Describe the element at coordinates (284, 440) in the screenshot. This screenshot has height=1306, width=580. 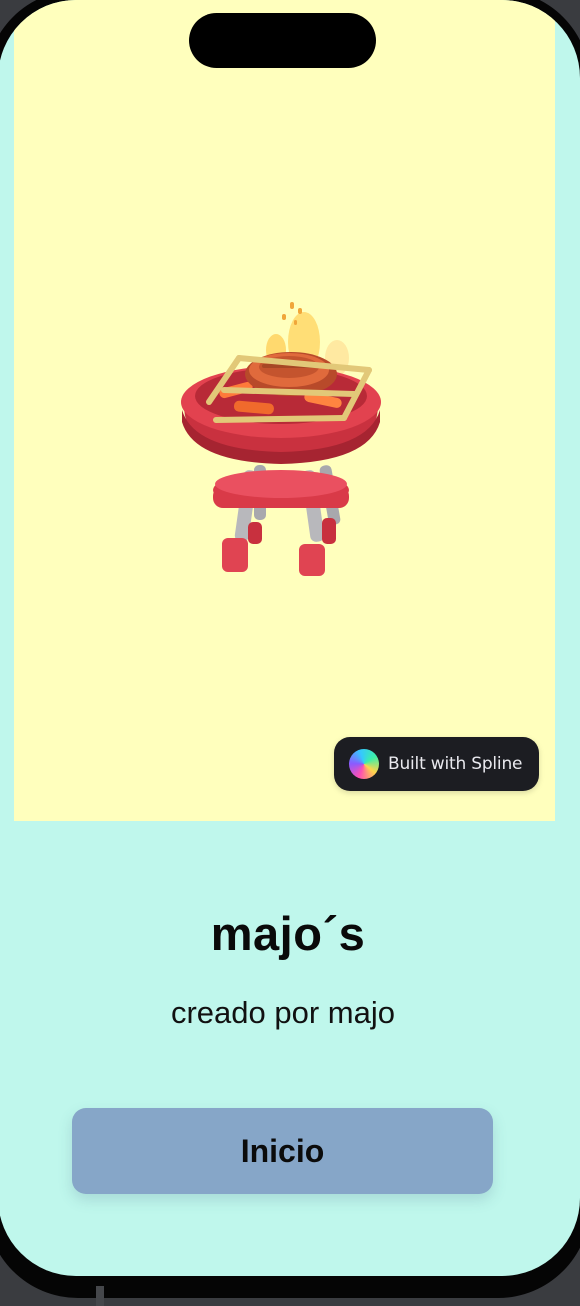
I see `grill-icon` at that location.